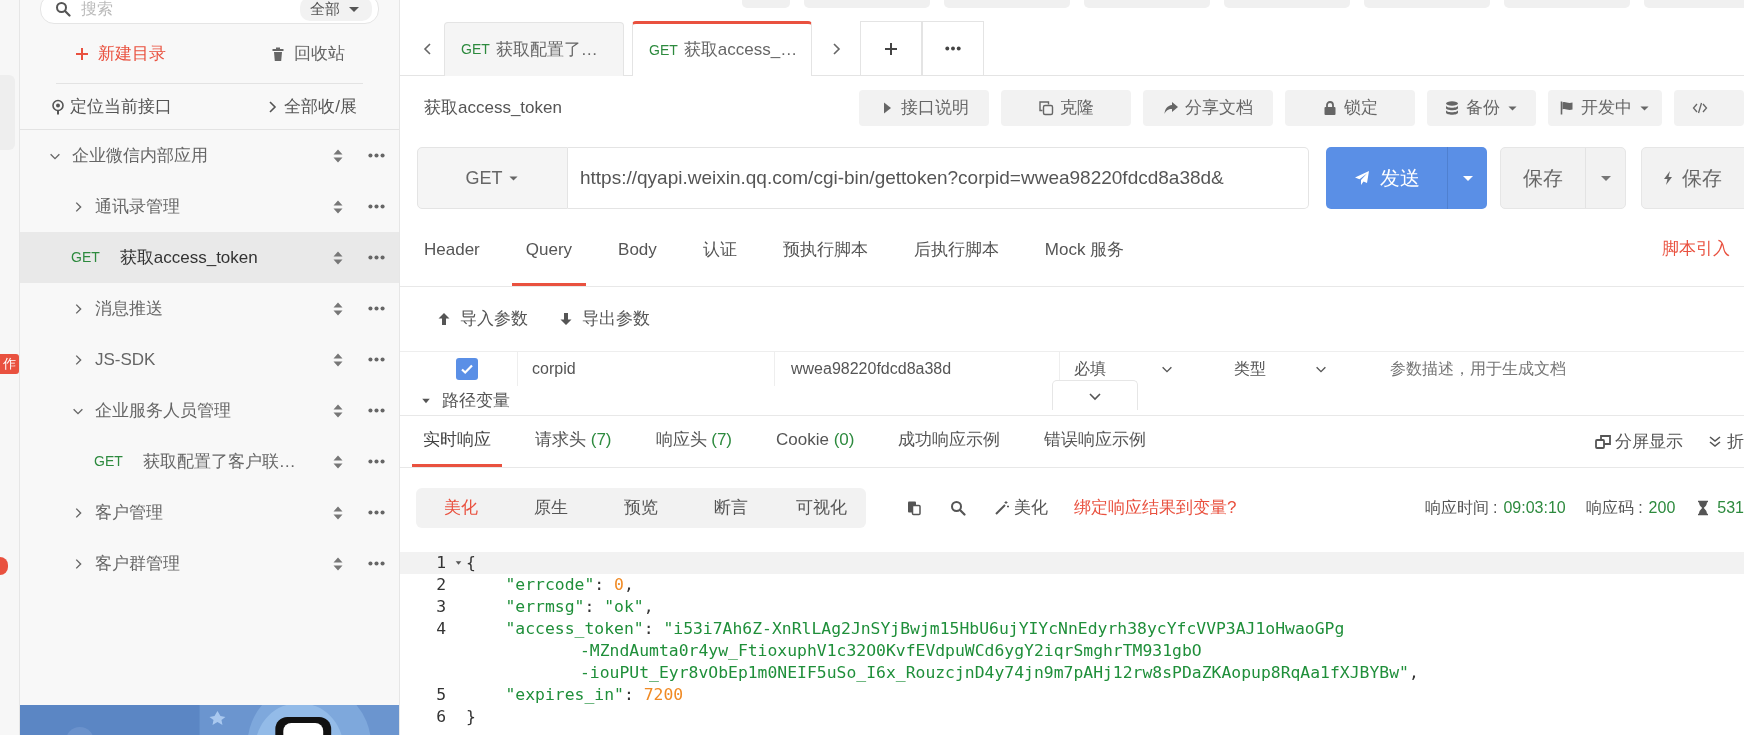 The height and width of the screenshot is (735, 1744). What do you see at coordinates (209, 308) in the screenshot?
I see `tree-item: 消息推送` at bounding box center [209, 308].